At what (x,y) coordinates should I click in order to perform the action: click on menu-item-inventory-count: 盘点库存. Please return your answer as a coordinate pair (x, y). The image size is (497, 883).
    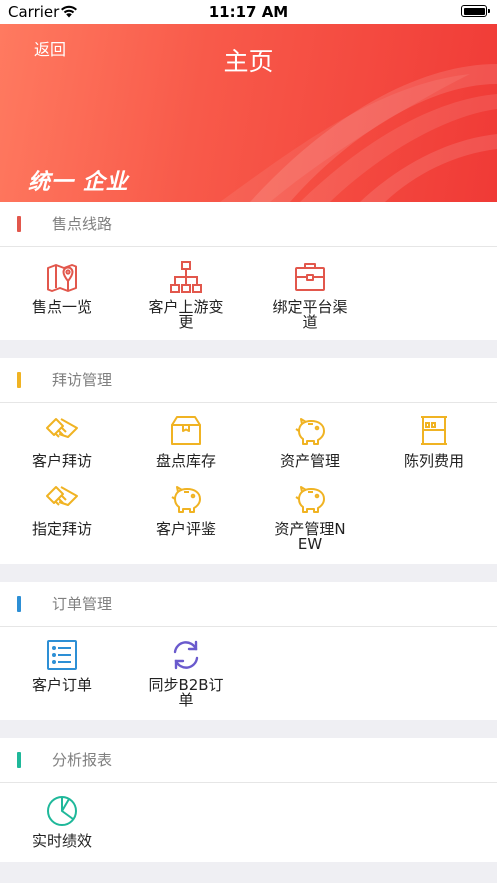
    Looking at the image, I should click on (186, 441).